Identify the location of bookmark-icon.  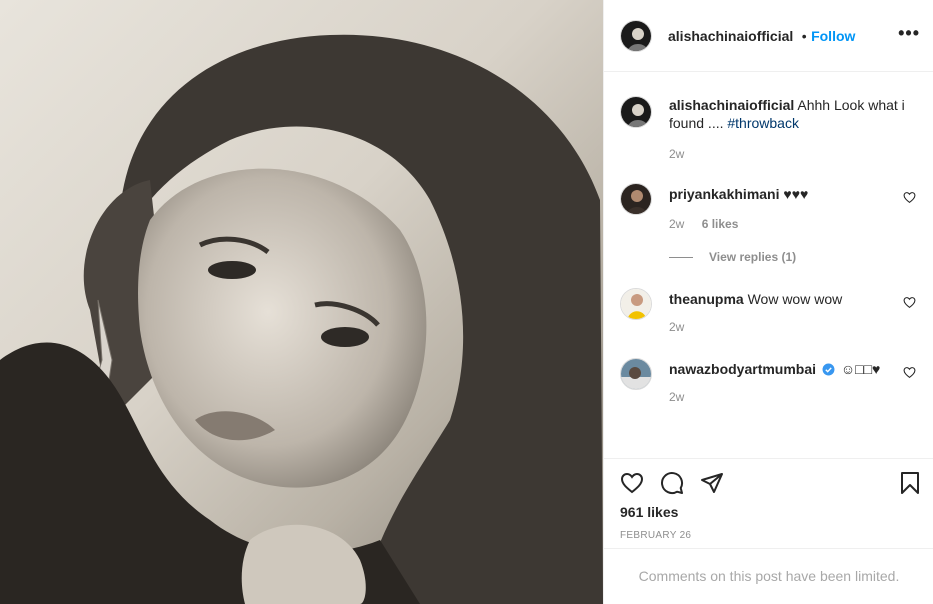
(910, 483).